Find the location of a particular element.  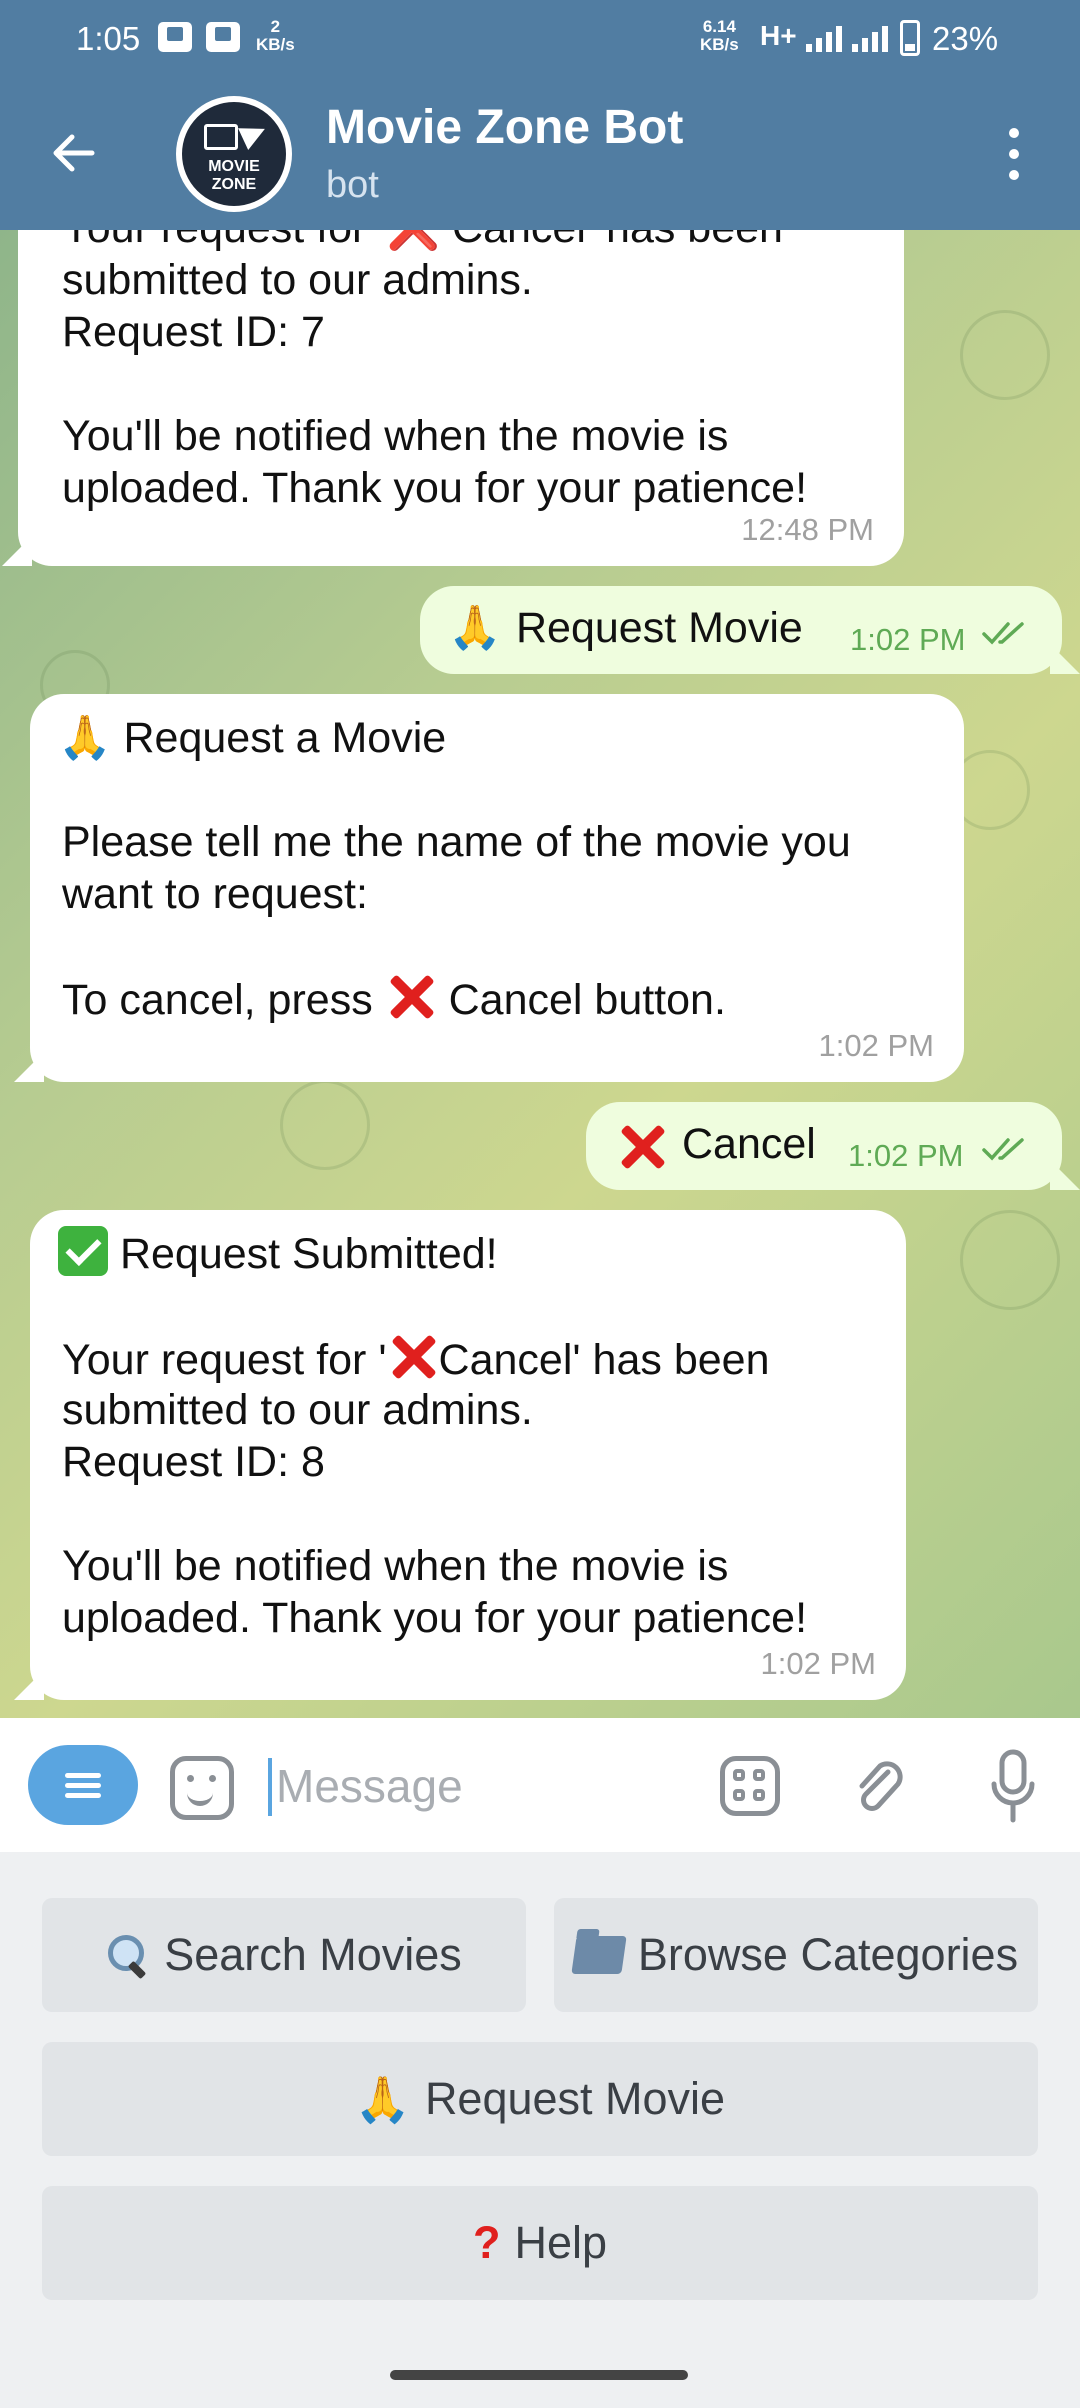

speed-left-unit: KB/s is located at coordinates (275, 44).